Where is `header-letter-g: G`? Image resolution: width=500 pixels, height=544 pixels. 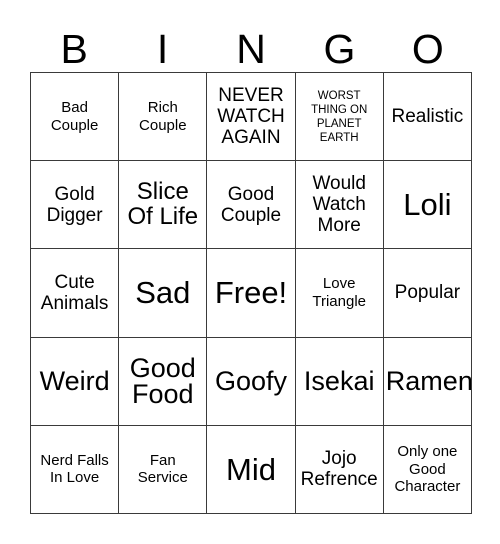
header-letter-g: G is located at coordinates (339, 49).